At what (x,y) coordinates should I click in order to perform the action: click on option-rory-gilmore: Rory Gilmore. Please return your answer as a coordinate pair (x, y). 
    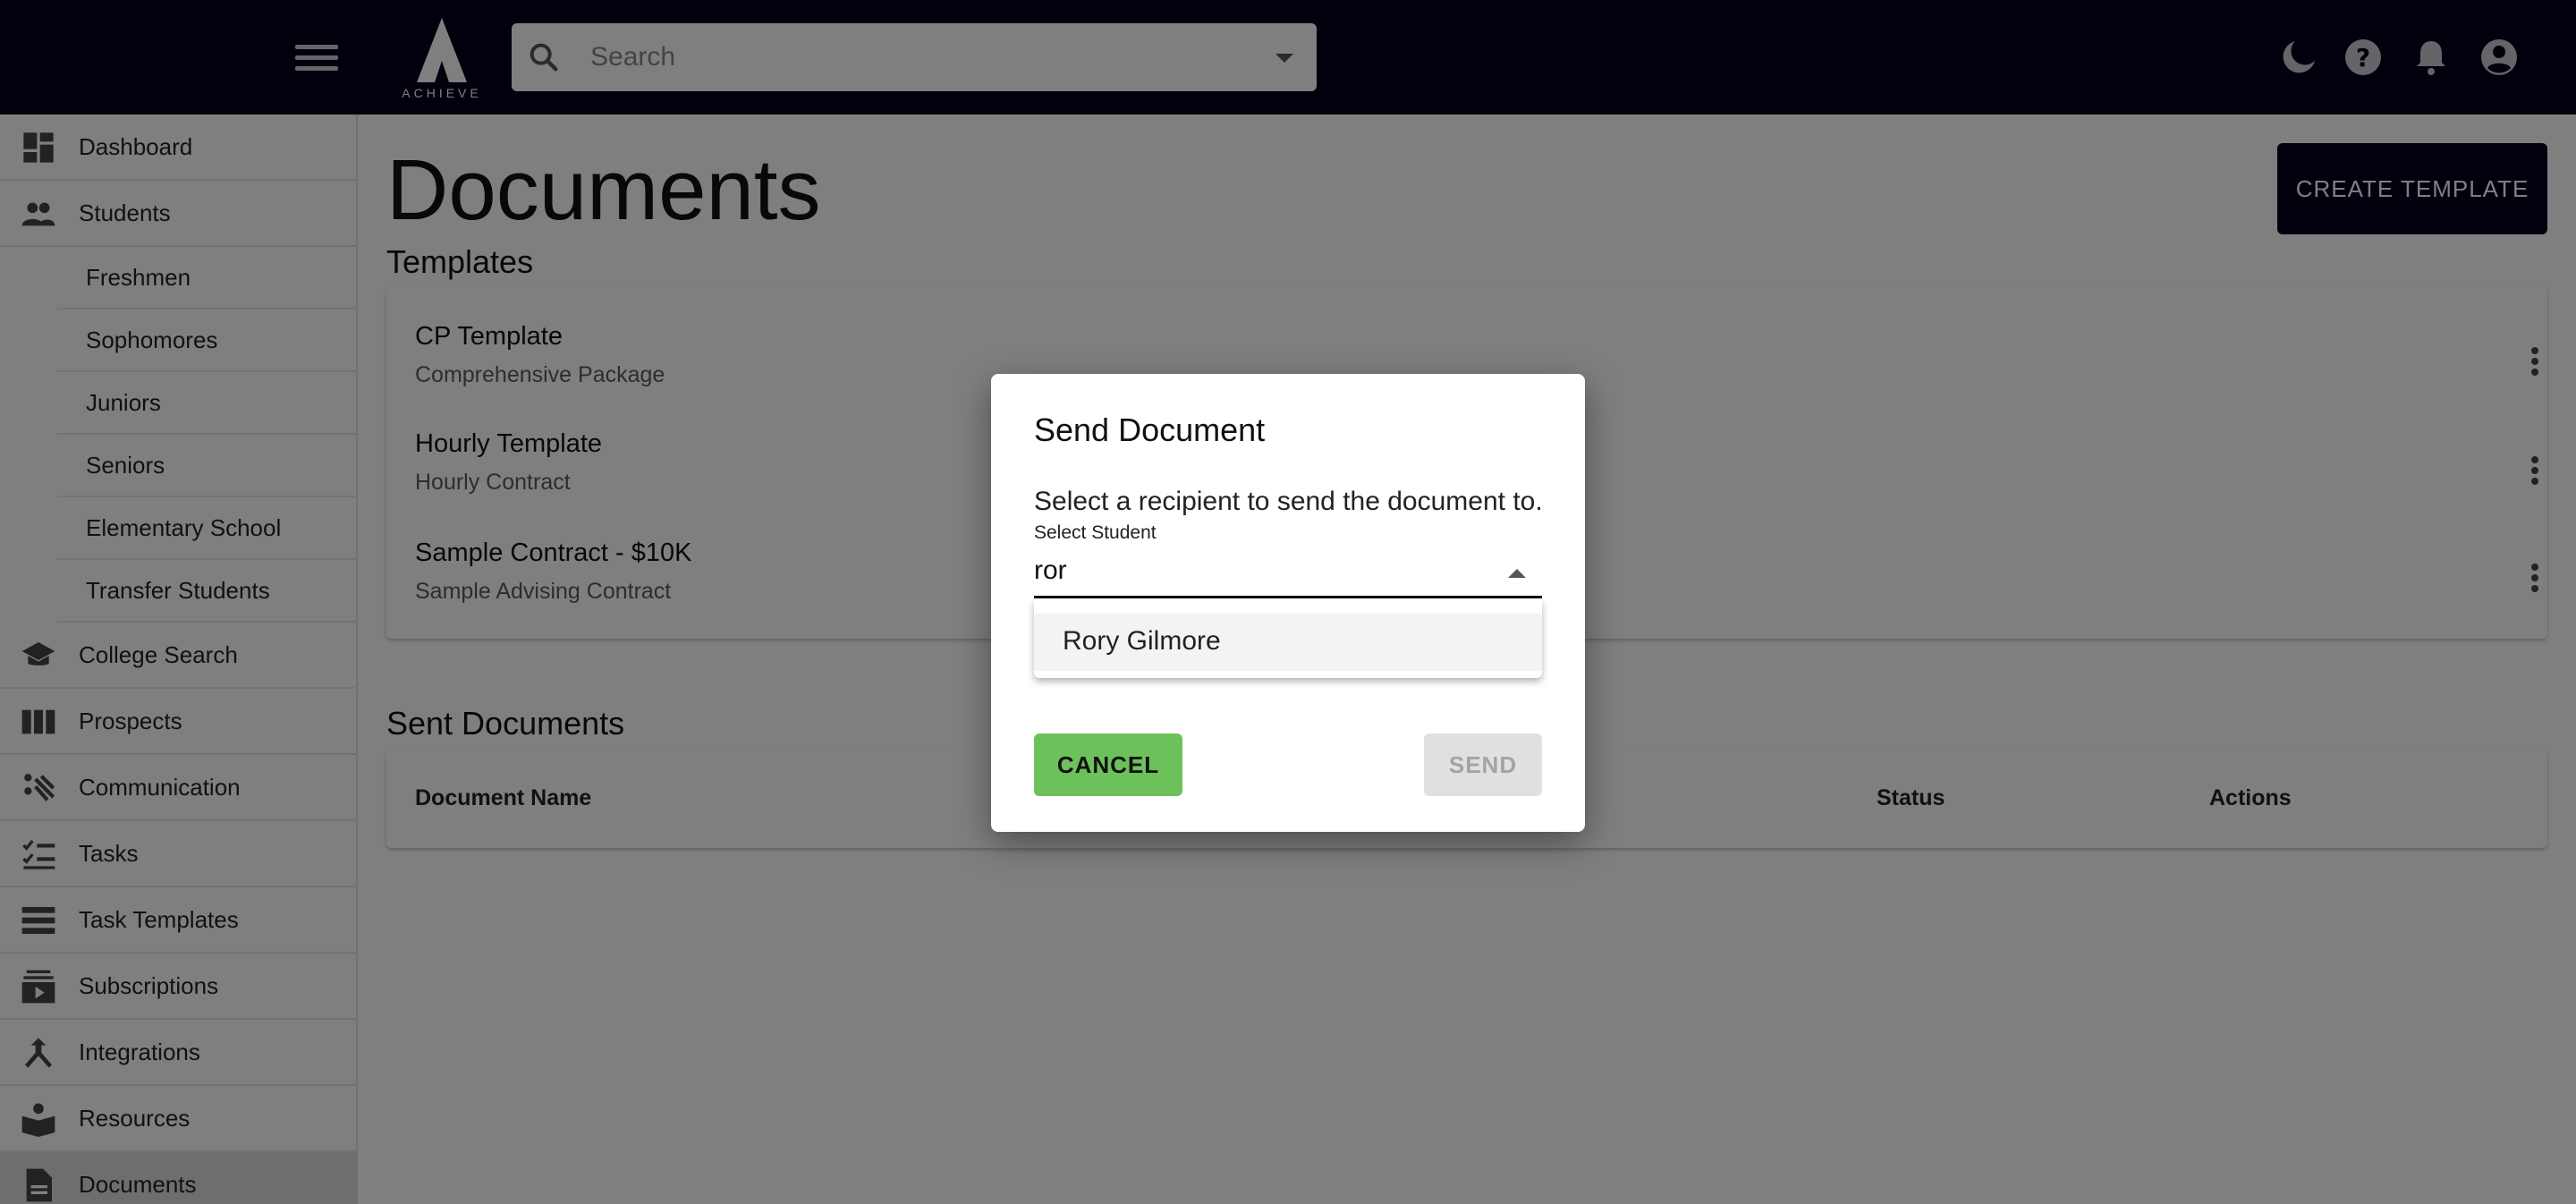
    Looking at the image, I should click on (1288, 642).